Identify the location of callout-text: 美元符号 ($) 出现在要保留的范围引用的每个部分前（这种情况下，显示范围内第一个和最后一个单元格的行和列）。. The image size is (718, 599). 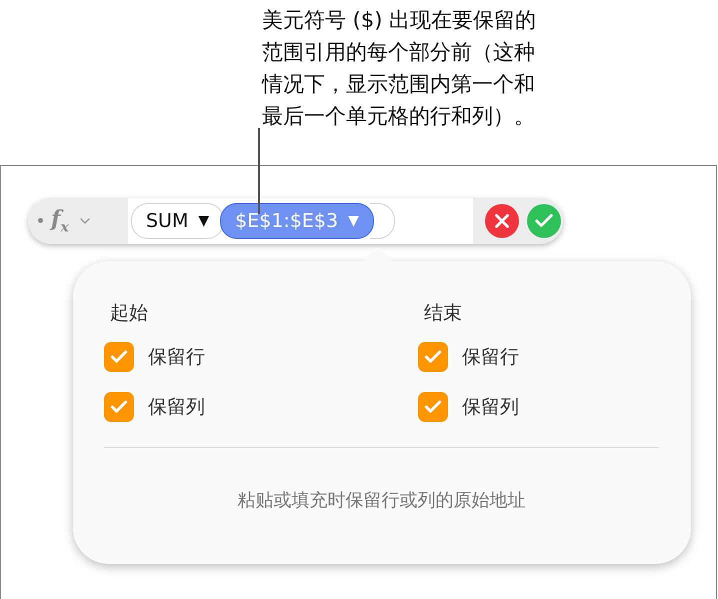
(400, 68).